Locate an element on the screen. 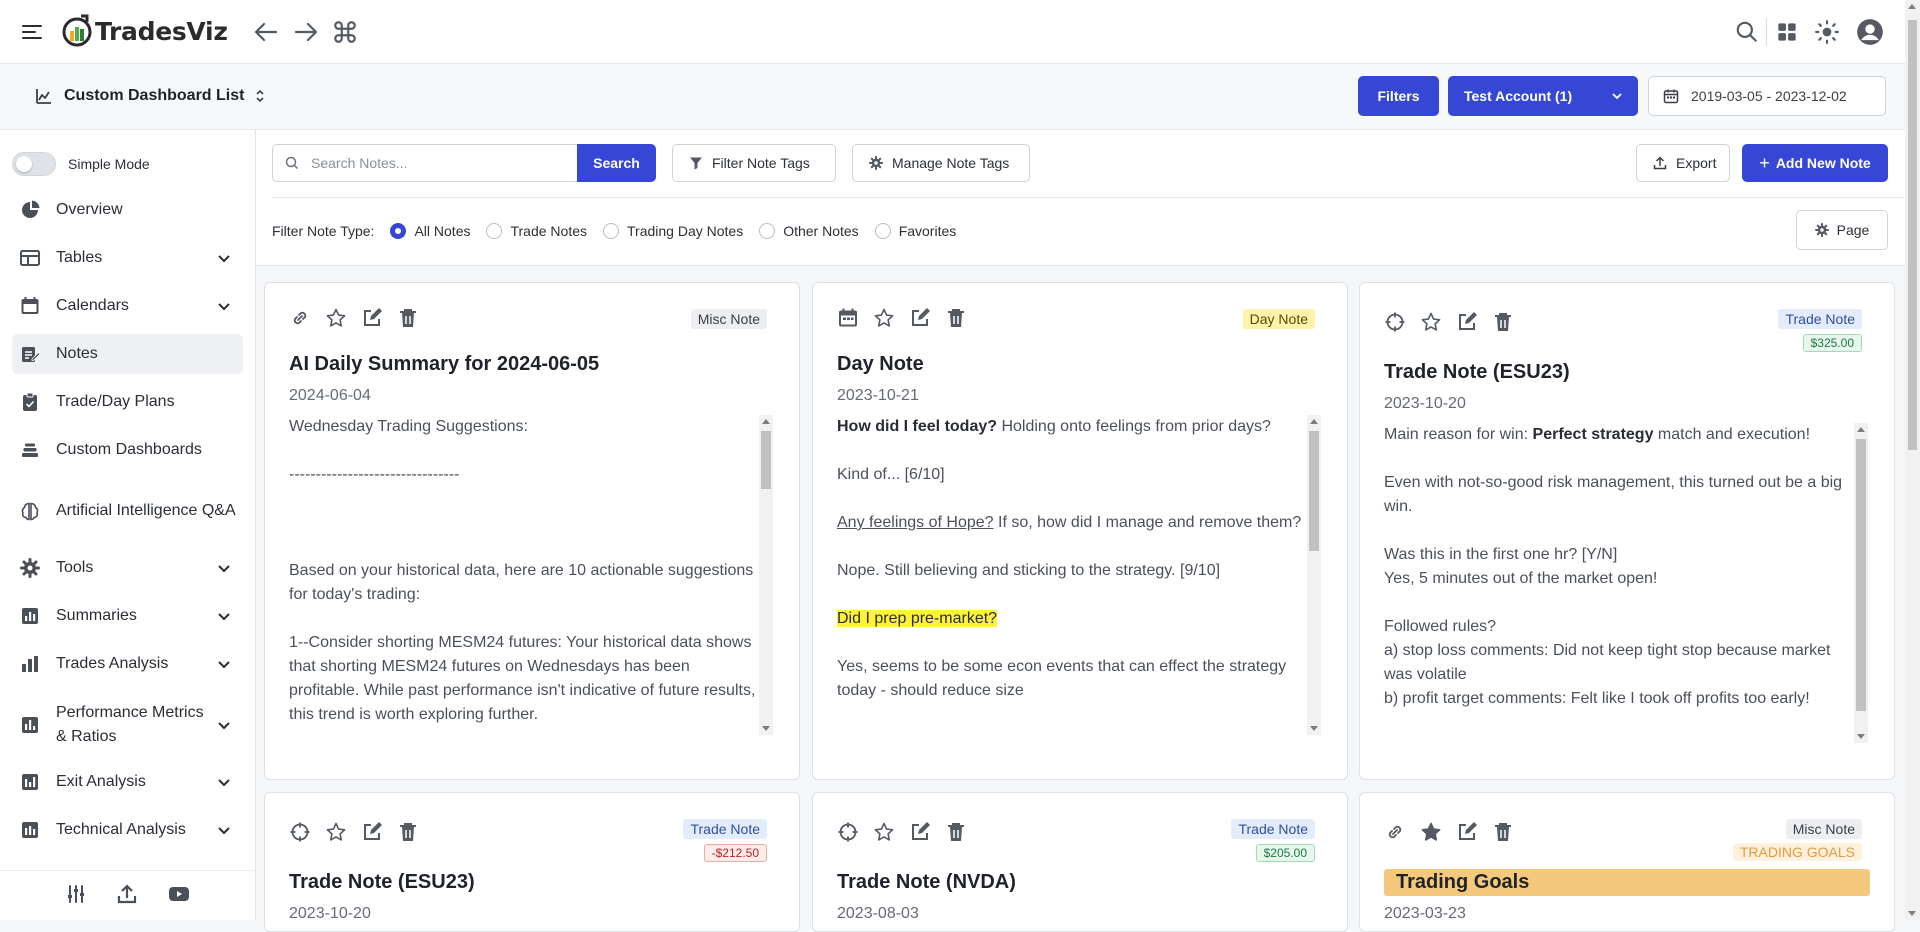 The height and width of the screenshot is (932, 1920). forward-arrow-icon is located at coordinates (306, 32).